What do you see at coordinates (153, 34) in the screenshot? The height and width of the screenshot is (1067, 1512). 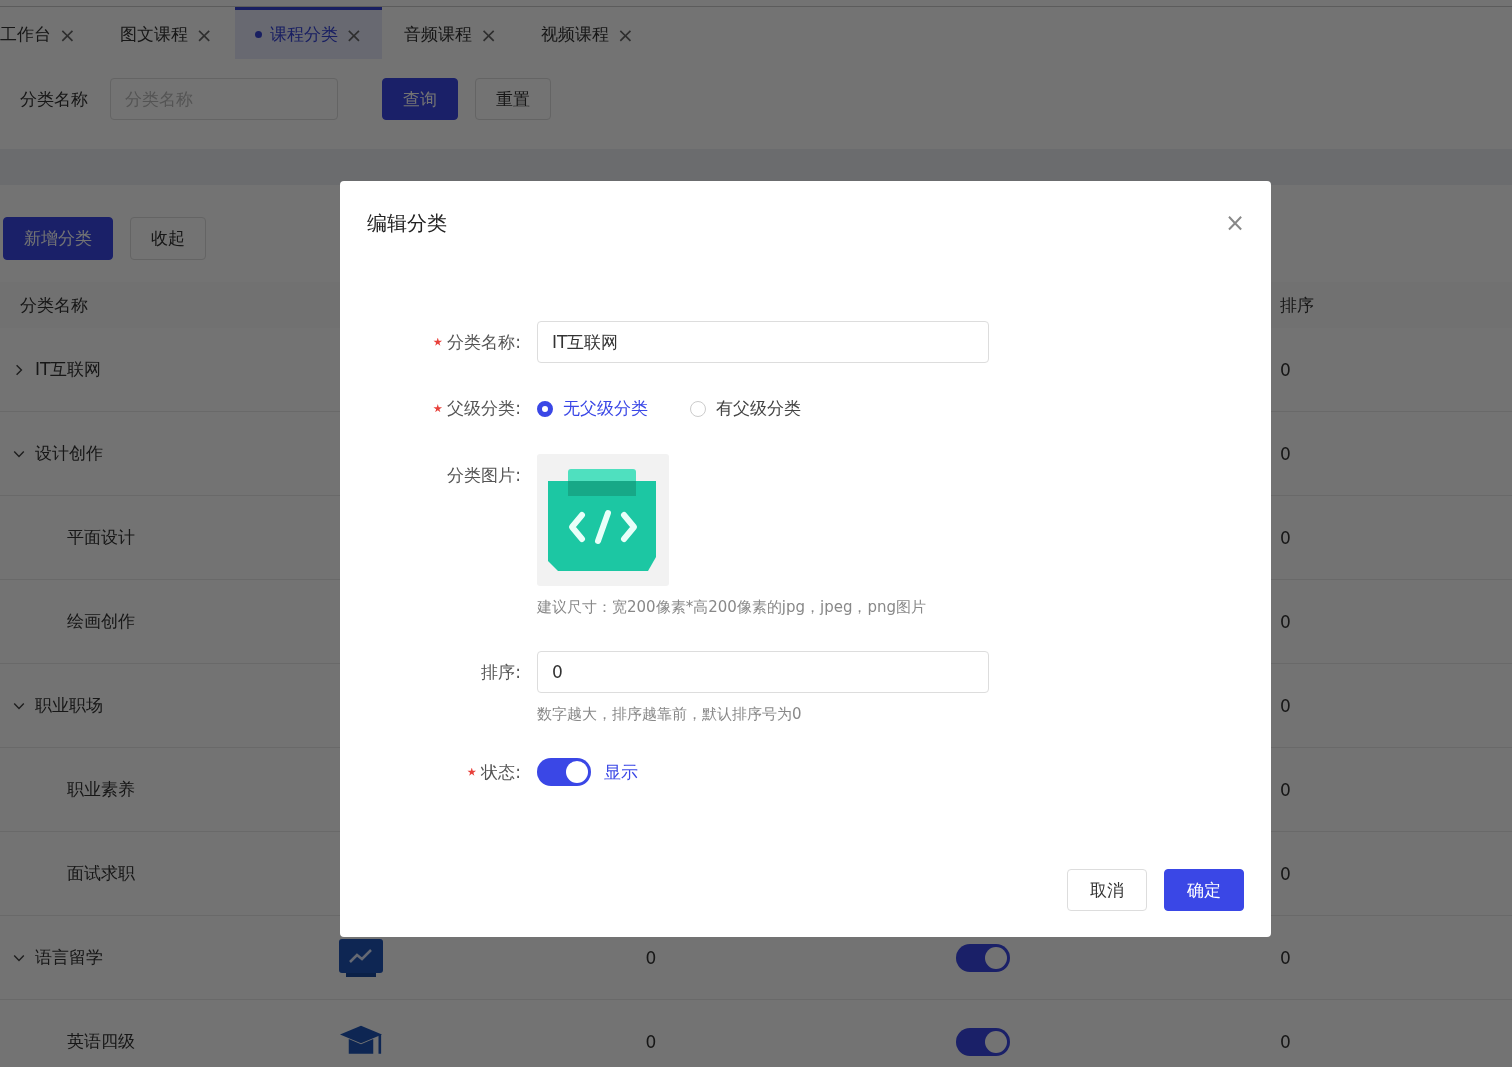 I see `tab-label: 图文课程` at bounding box center [153, 34].